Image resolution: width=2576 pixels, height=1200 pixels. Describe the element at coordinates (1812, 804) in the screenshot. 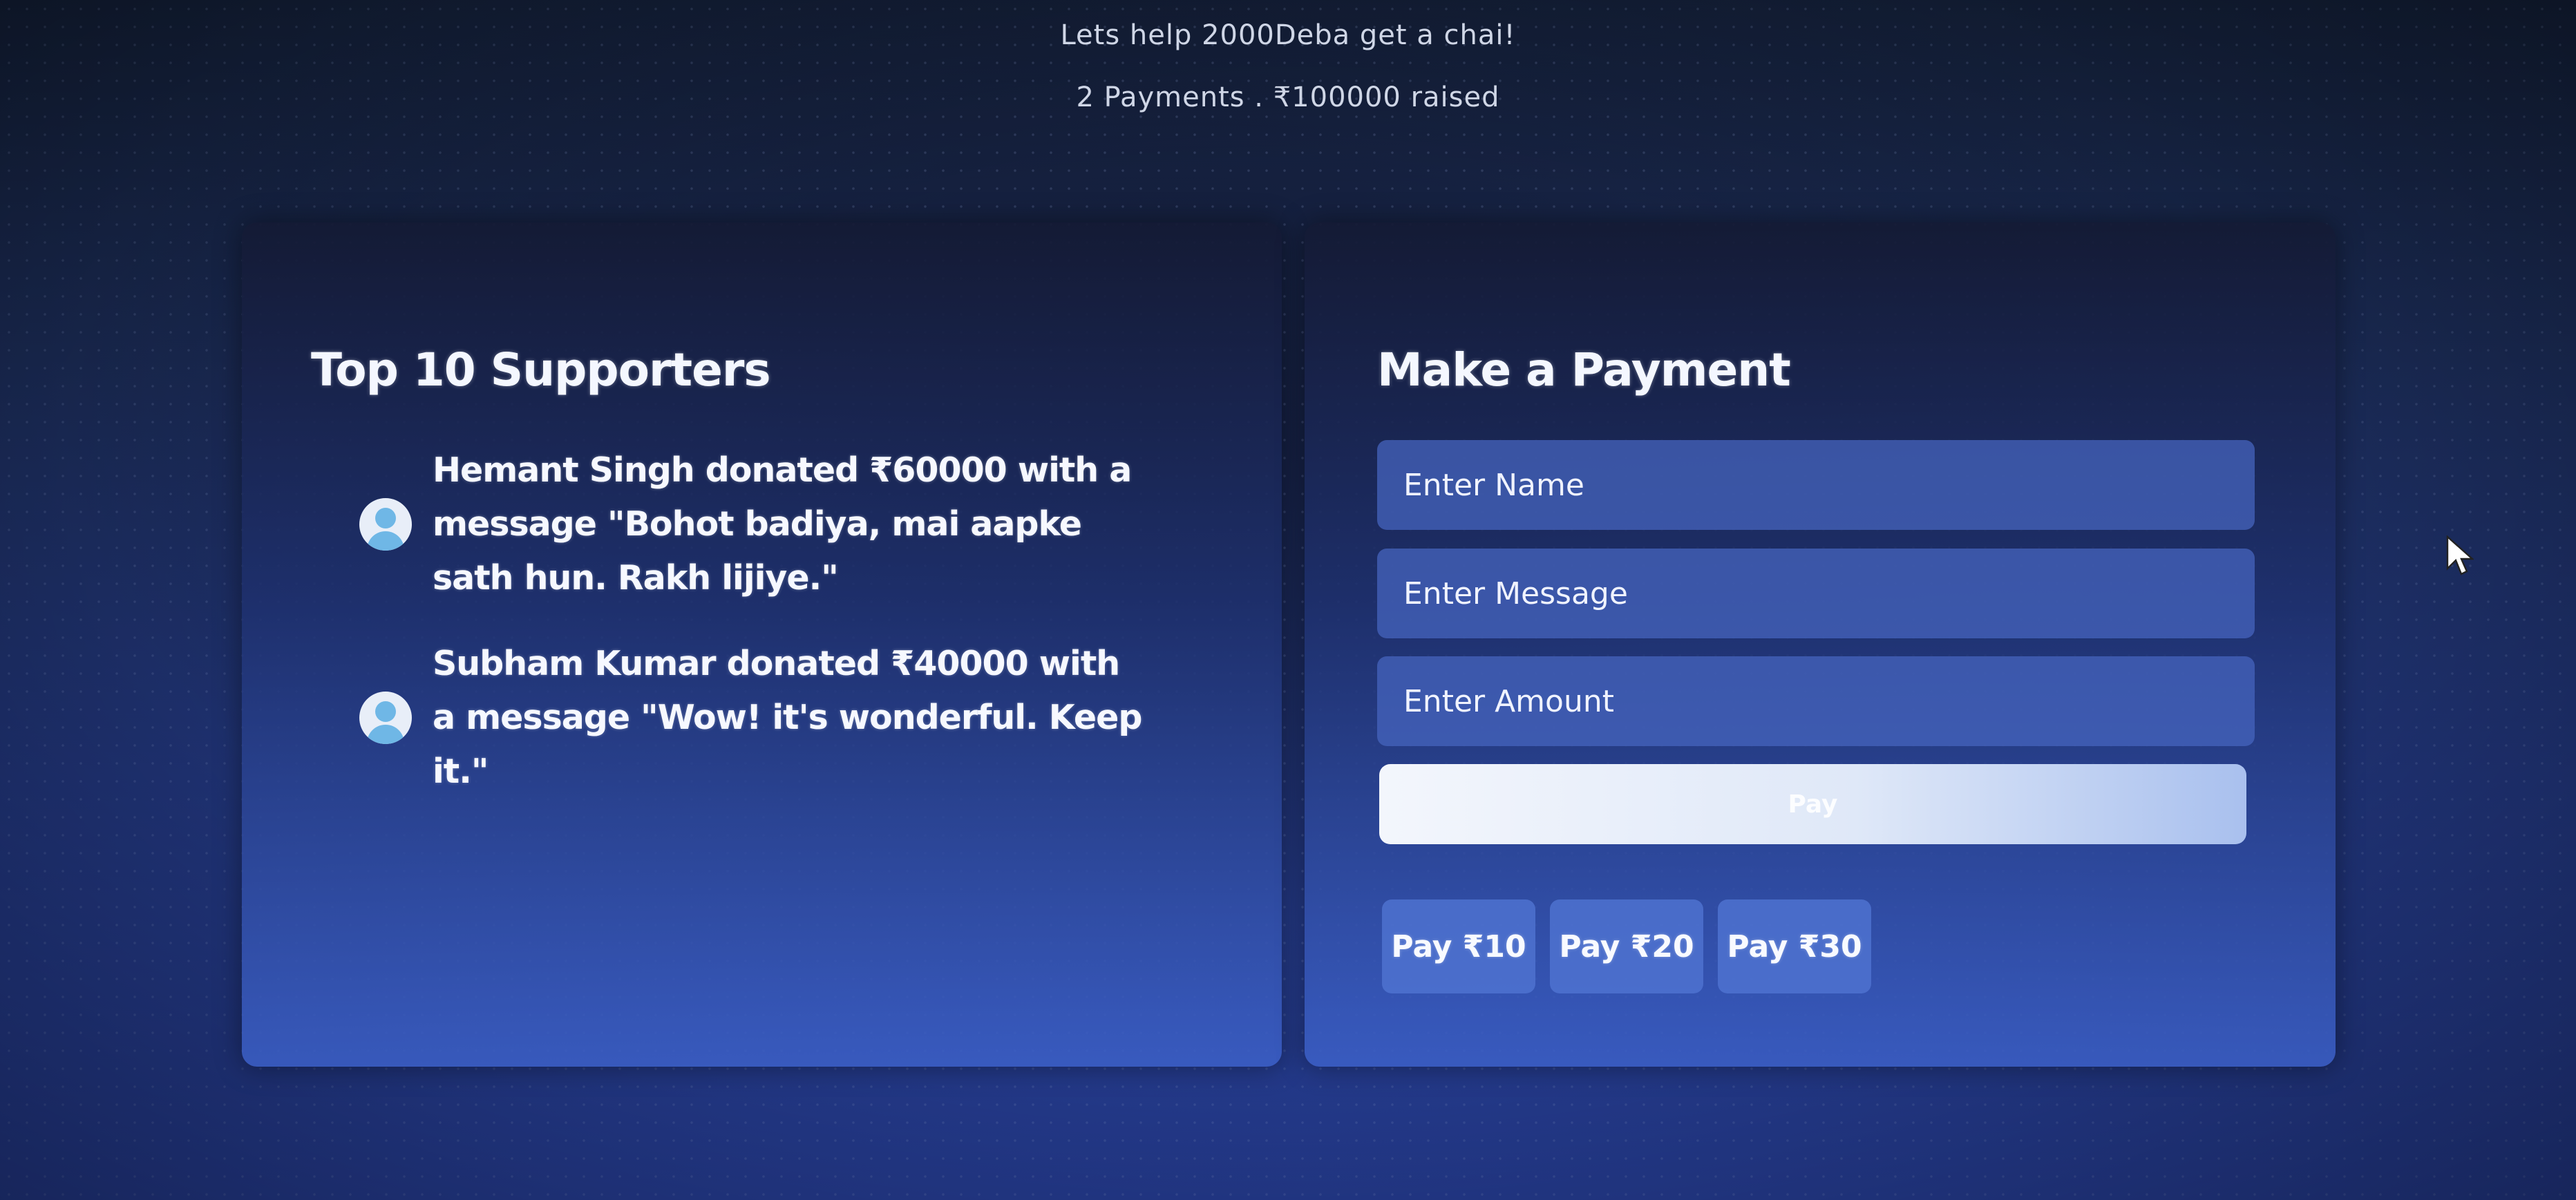

I see `pay-button: Pay` at that location.